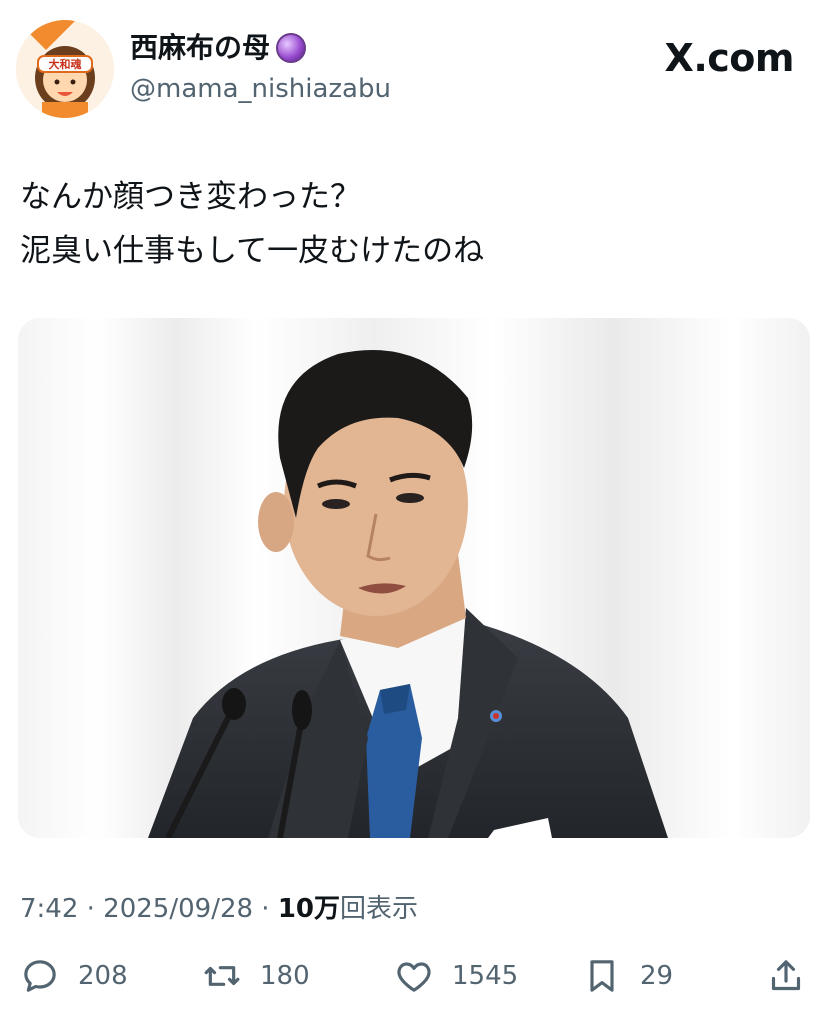  Describe the element at coordinates (252, 251) in the screenshot. I see `tweet-text-line: 泥臭い仕事もして一皮むけたのね` at that location.